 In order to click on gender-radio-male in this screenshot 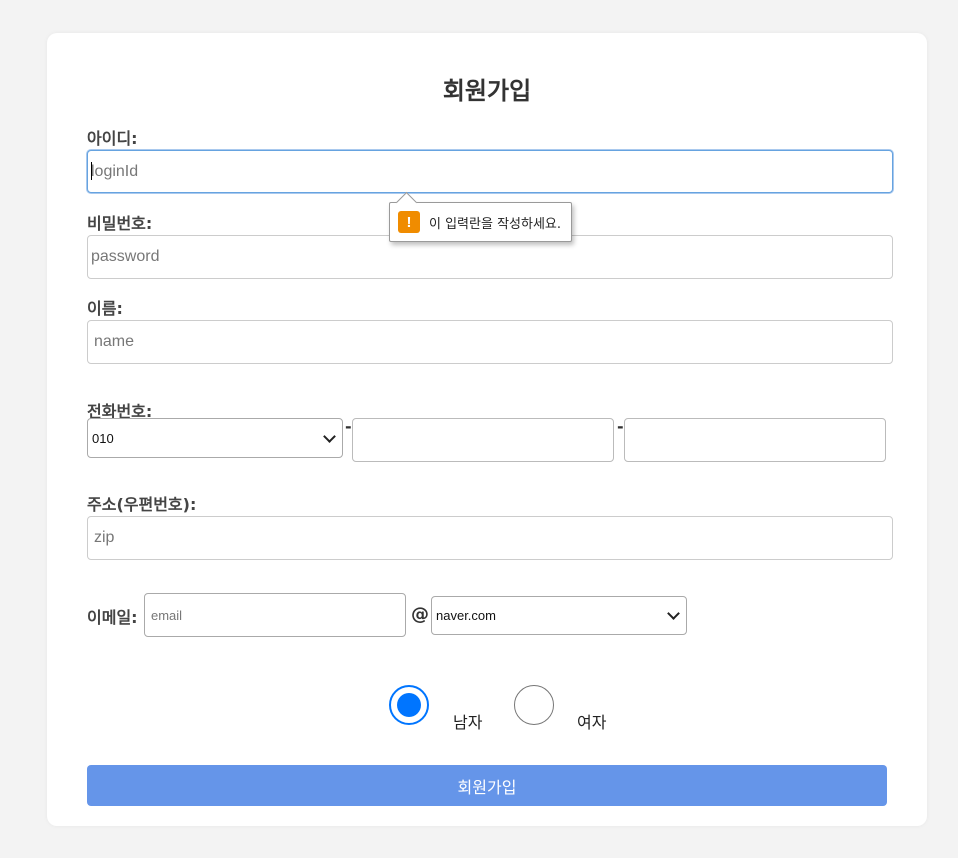, I will do `click(409, 705)`.